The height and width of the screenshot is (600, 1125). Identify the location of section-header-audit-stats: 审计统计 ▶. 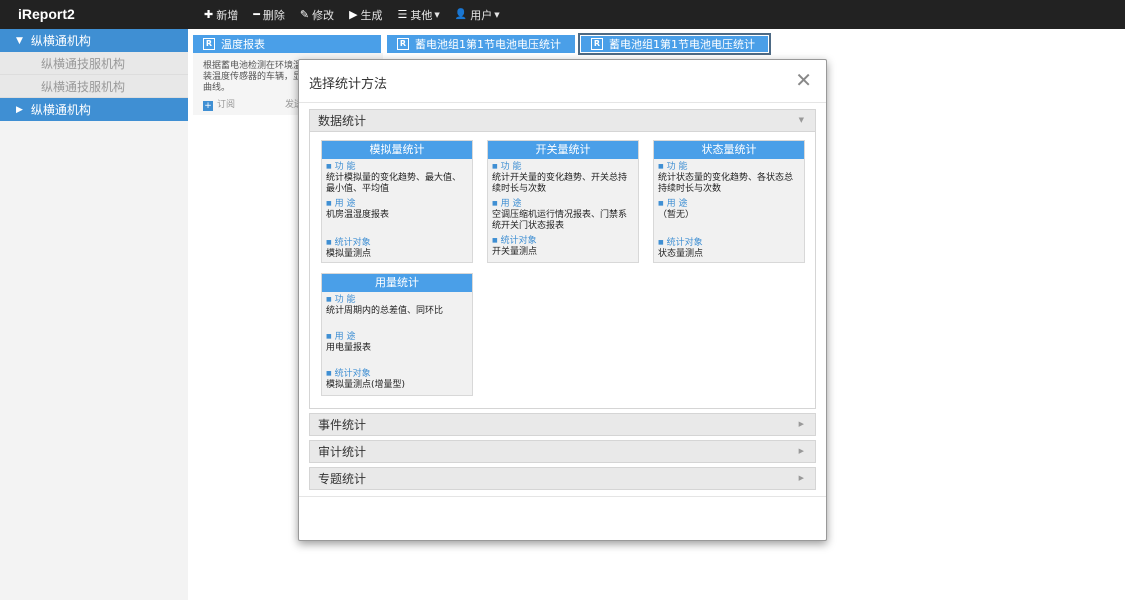
(562, 451).